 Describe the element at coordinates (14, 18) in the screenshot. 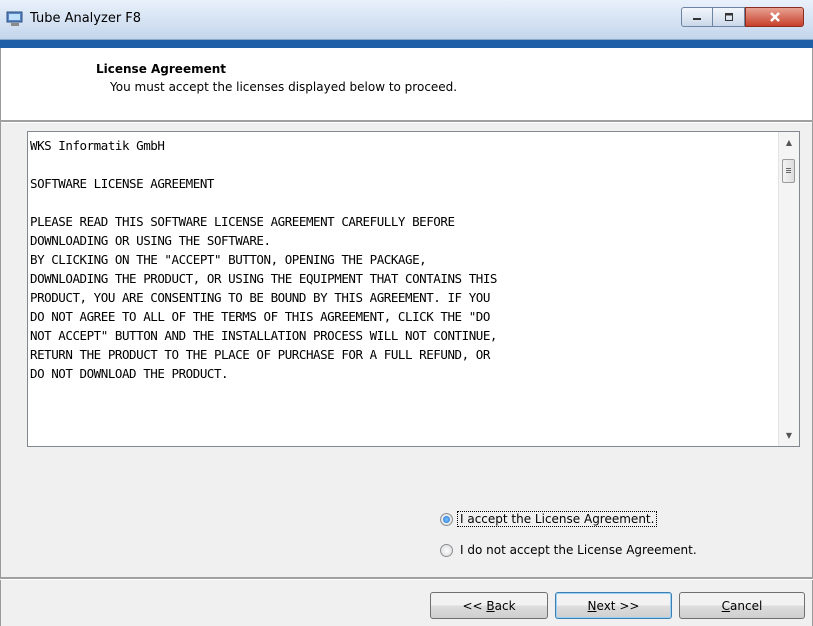

I see `installer-computer-icon` at that location.